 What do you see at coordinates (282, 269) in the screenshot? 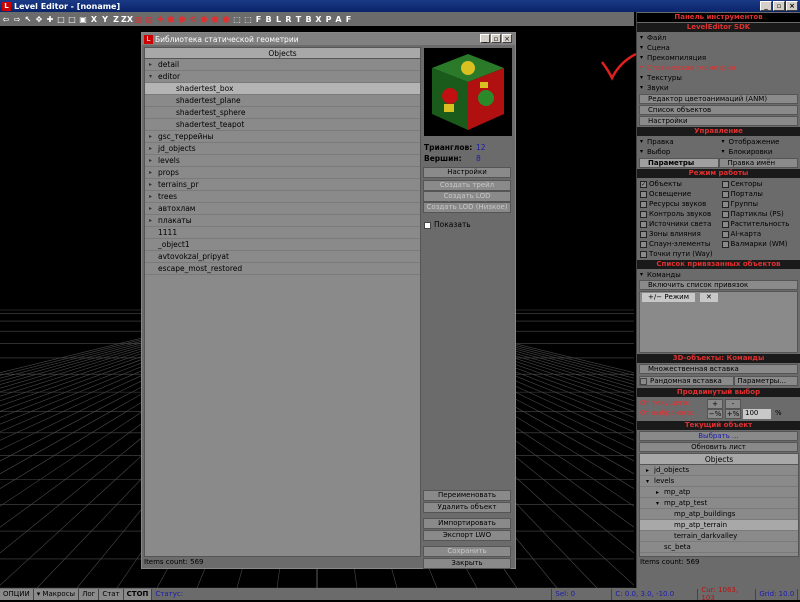
I see `tree-item: escape_most_restored` at bounding box center [282, 269].